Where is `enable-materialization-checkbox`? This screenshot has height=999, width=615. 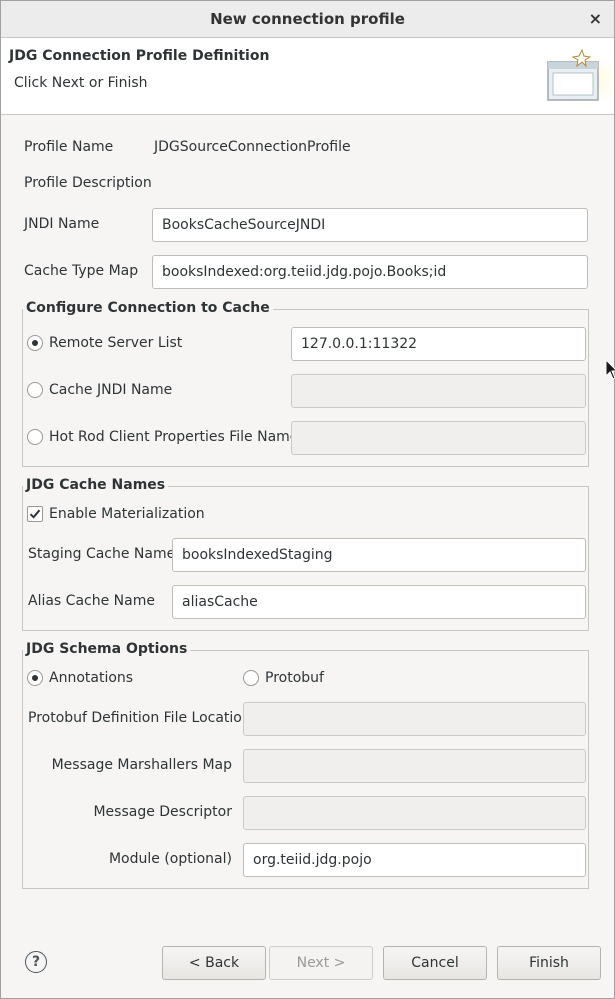 enable-materialization-checkbox is located at coordinates (35, 514).